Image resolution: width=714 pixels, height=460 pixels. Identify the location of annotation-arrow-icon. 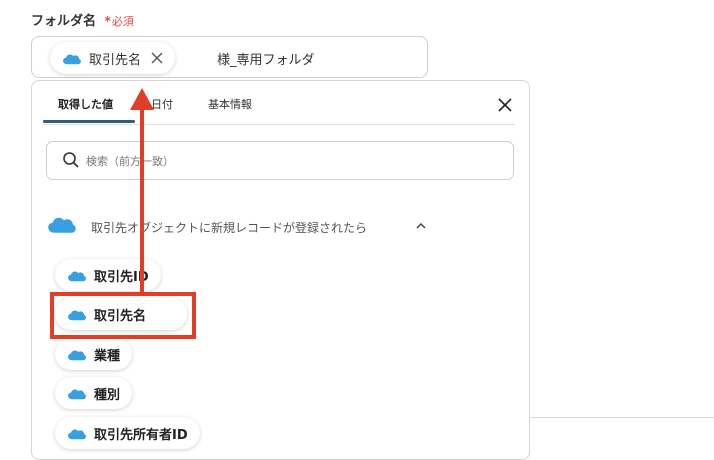
(142, 190).